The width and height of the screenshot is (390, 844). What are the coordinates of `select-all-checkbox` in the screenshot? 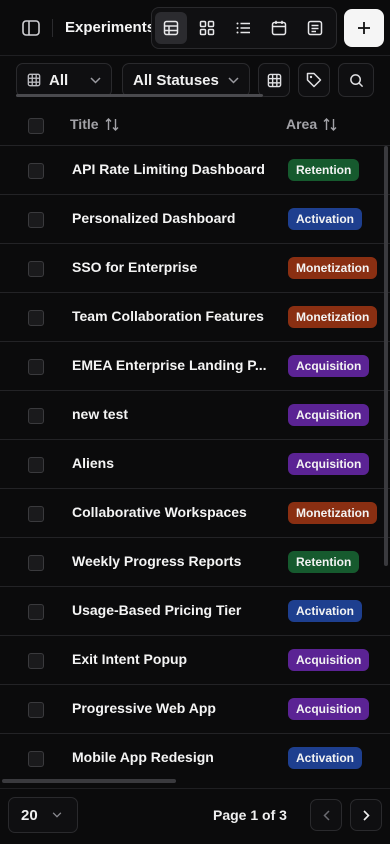 It's located at (36, 126).